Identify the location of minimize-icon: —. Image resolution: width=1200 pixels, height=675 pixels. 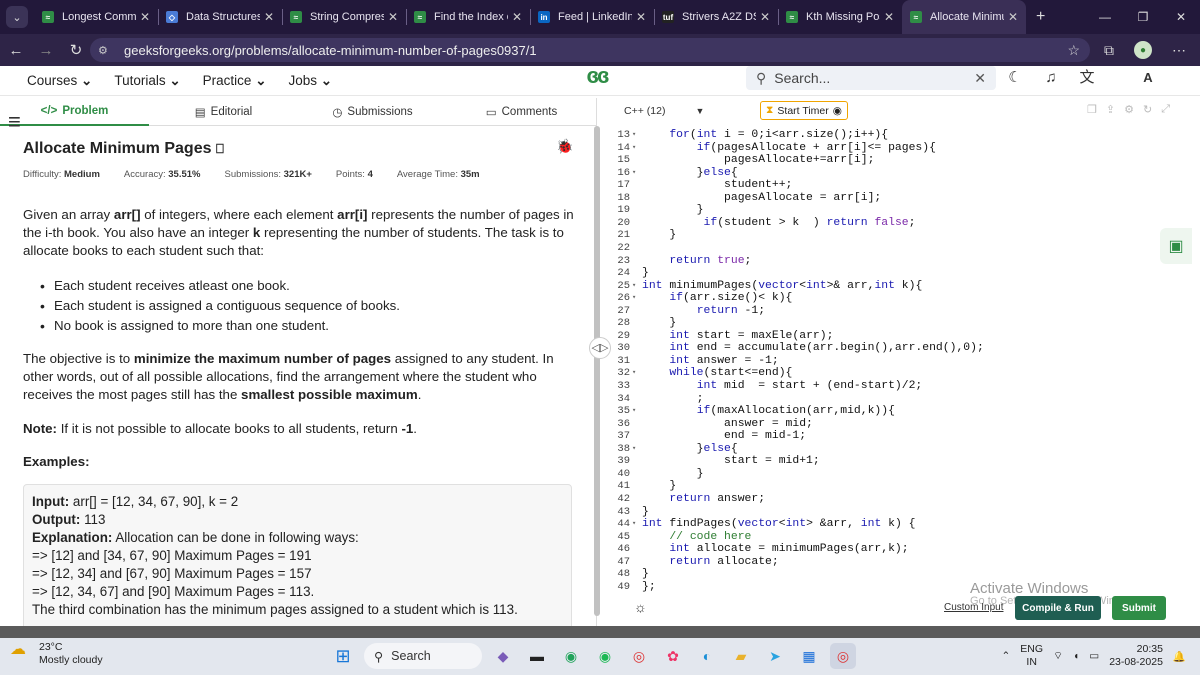
(1105, 17).